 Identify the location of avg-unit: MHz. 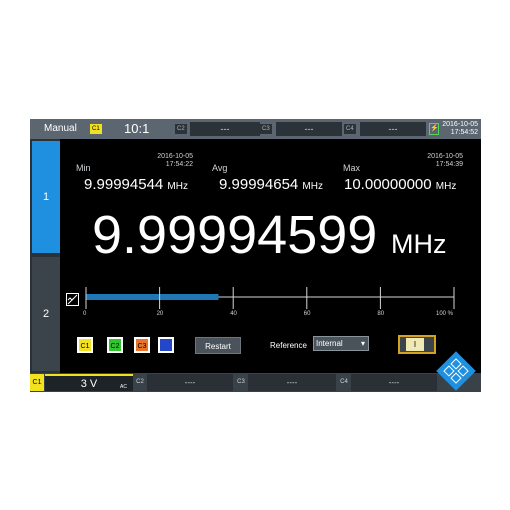
(312, 186).